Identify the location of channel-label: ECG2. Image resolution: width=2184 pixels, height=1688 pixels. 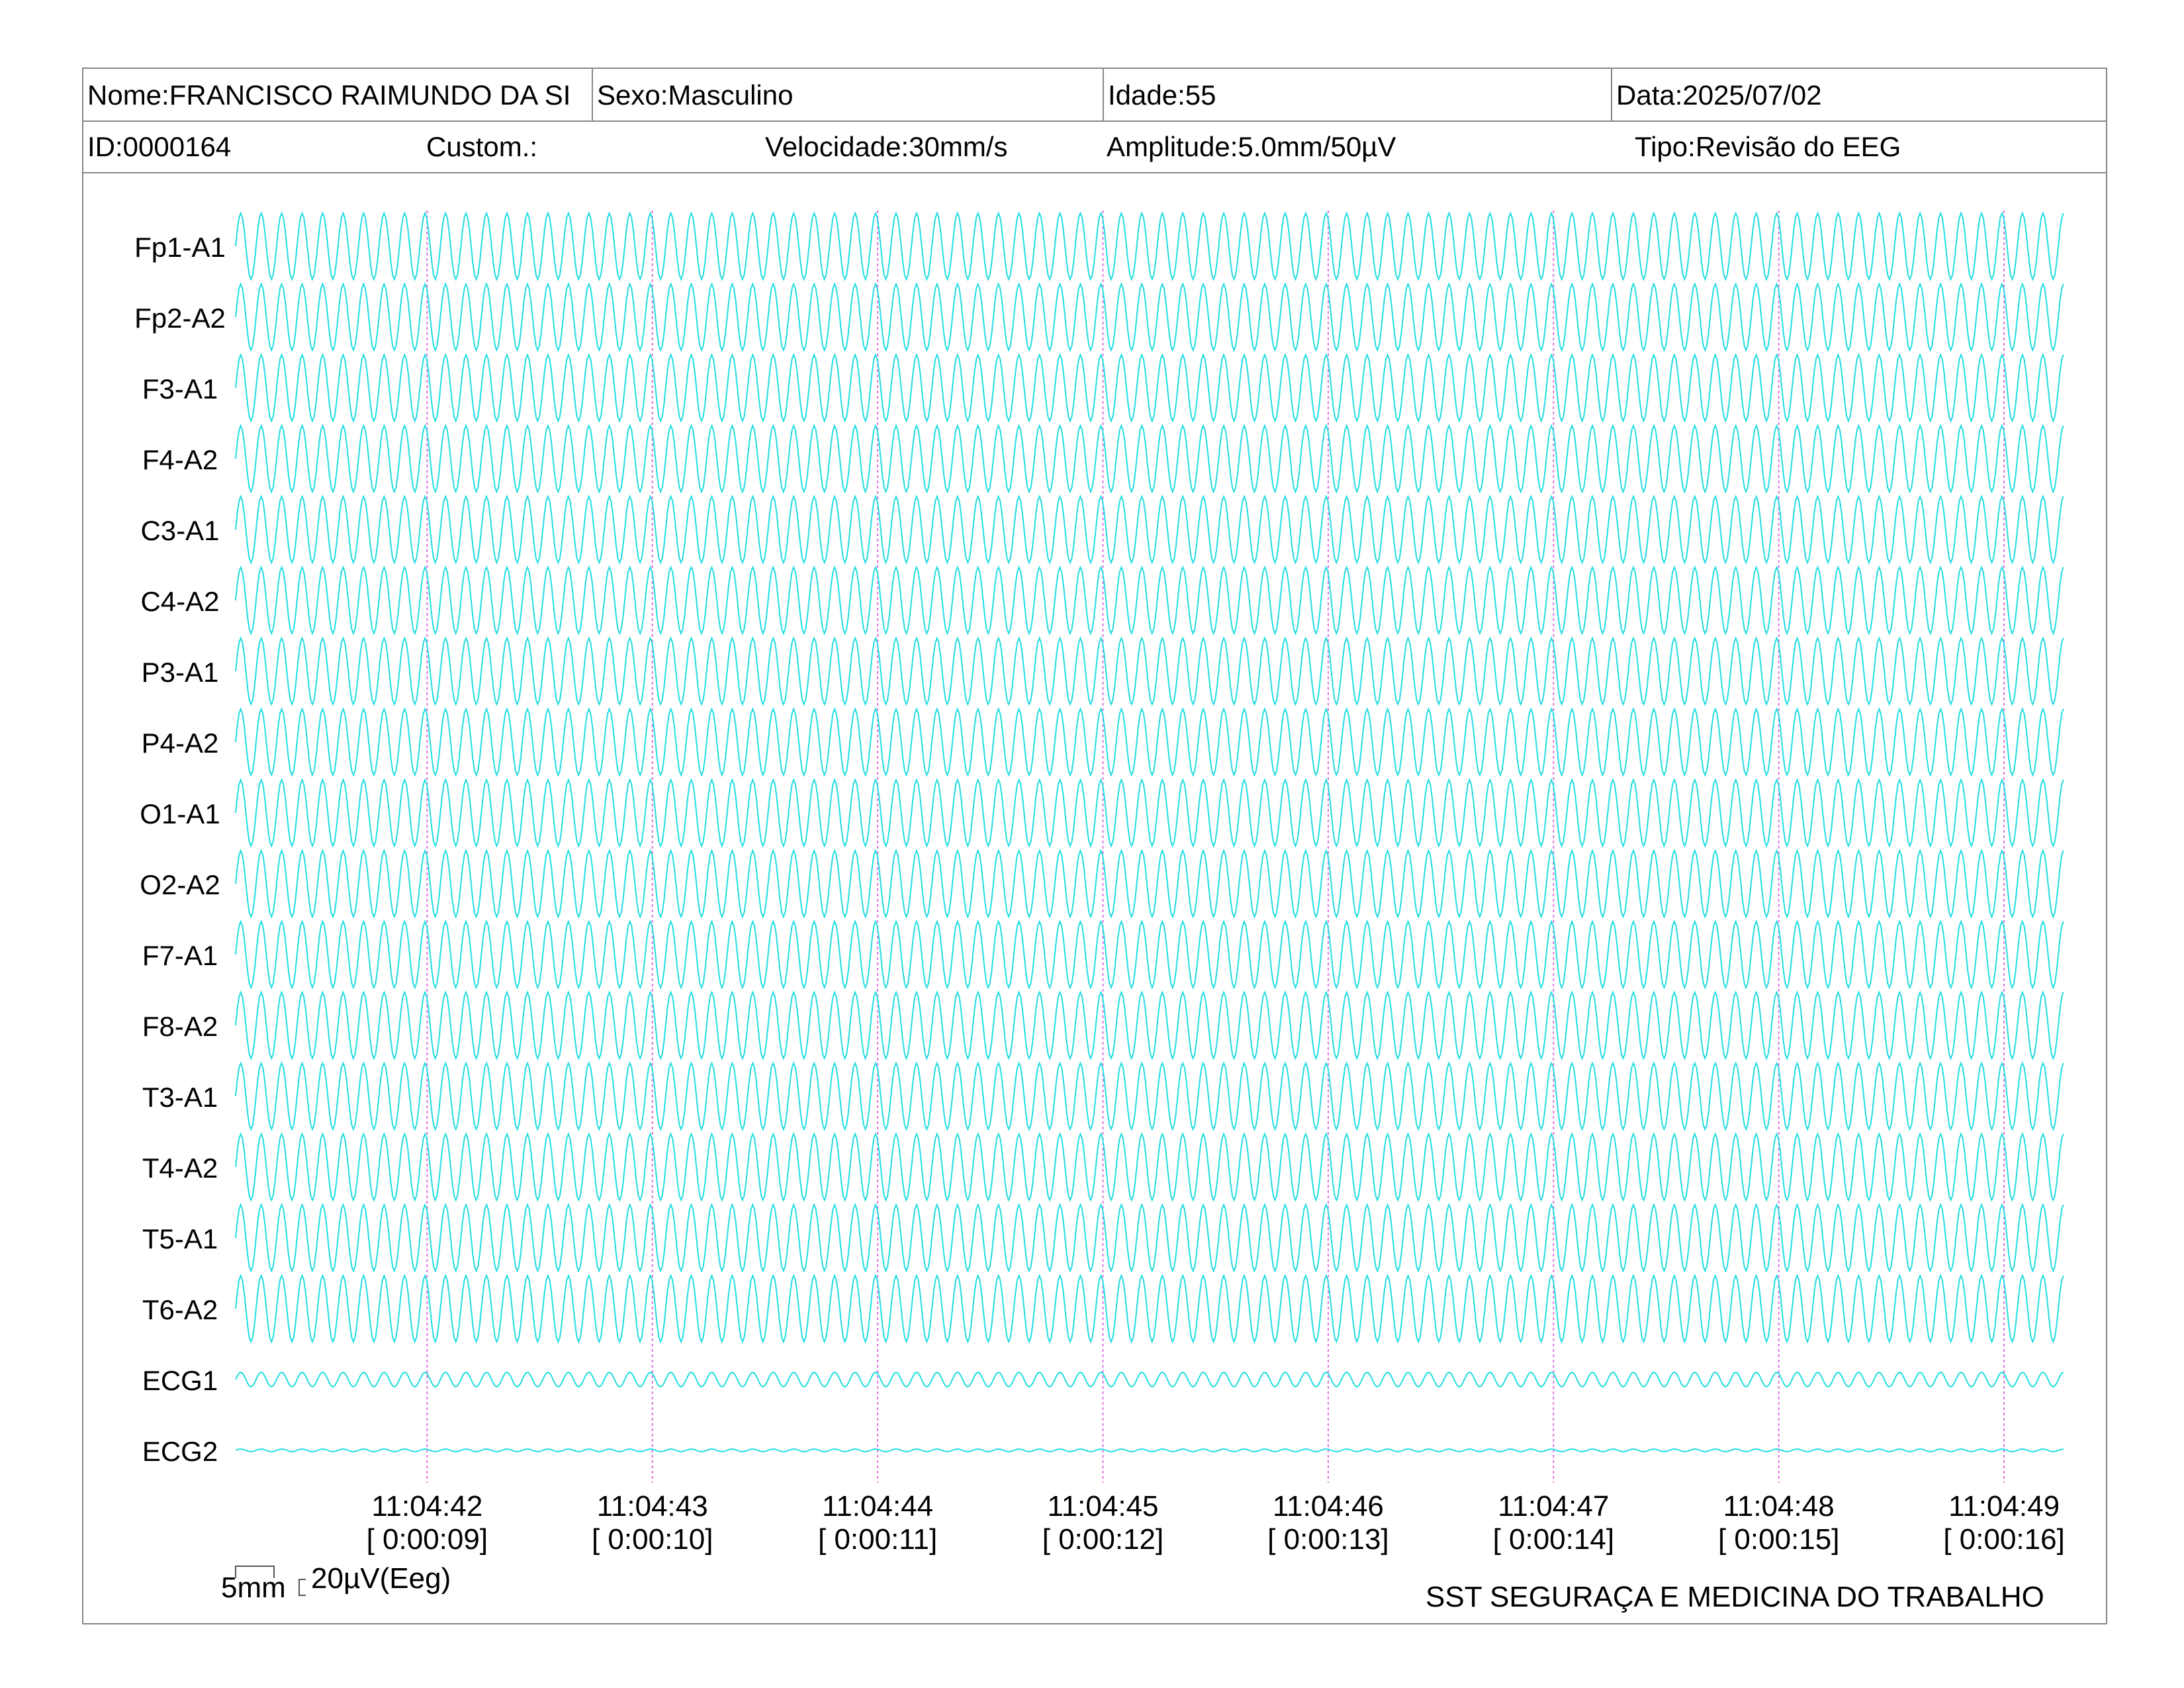
(180, 1451).